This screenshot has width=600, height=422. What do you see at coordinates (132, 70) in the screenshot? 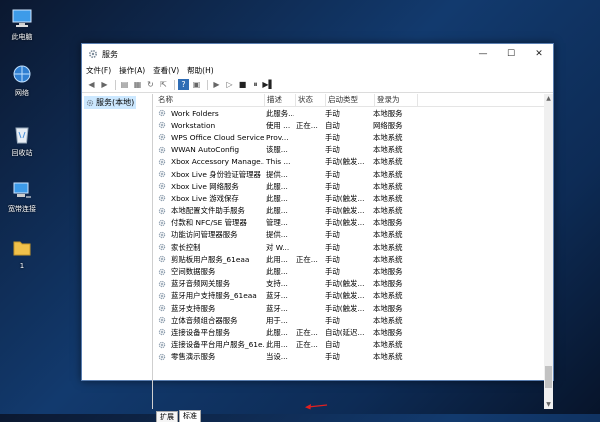
I see `menu-action: 操作(A)` at bounding box center [132, 70].